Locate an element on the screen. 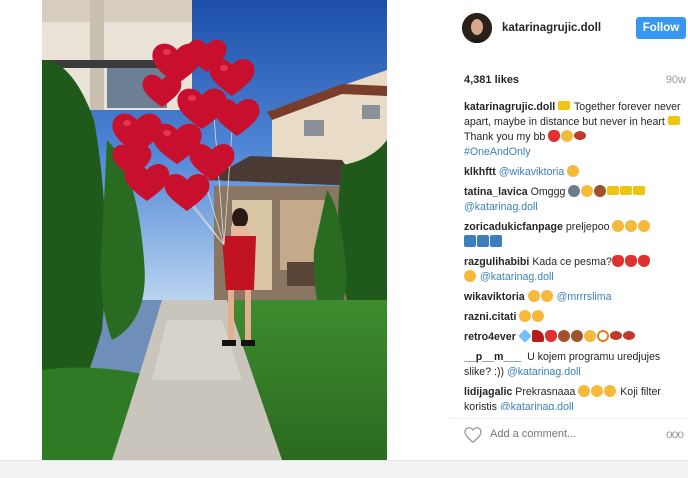  comment-username: tatina_lavica is located at coordinates (496, 192).